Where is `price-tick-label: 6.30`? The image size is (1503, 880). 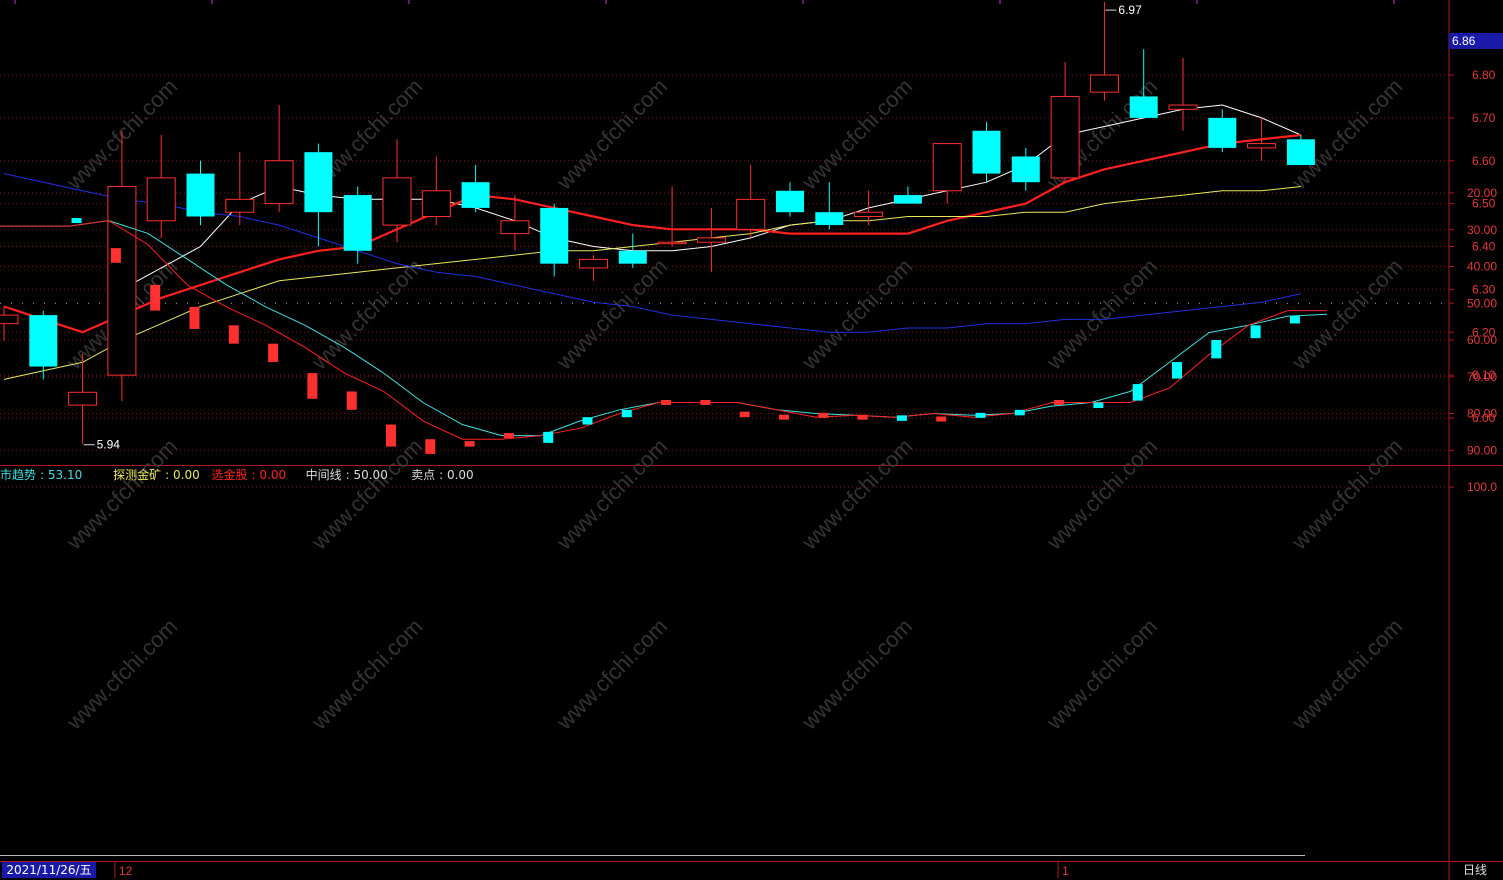 price-tick-label: 6.30 is located at coordinates (1484, 289).